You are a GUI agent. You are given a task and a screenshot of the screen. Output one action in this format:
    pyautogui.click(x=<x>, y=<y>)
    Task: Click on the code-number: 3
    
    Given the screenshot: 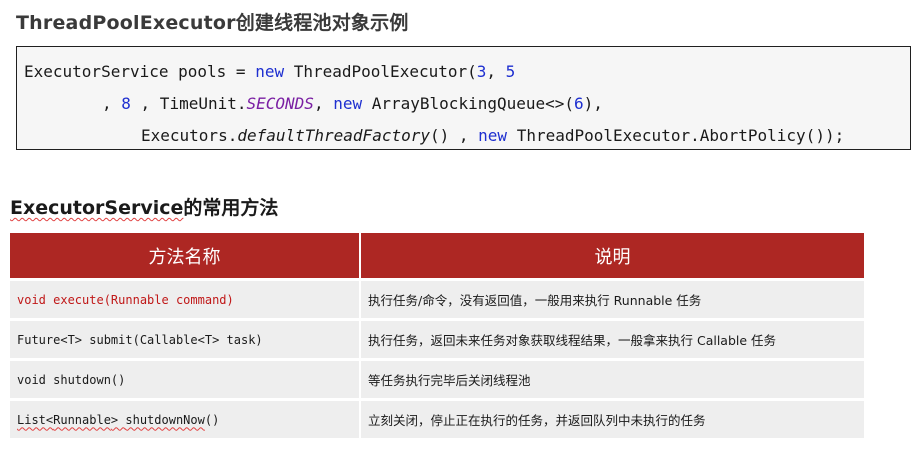 What is the action you would take?
    pyautogui.click(x=481, y=71)
    